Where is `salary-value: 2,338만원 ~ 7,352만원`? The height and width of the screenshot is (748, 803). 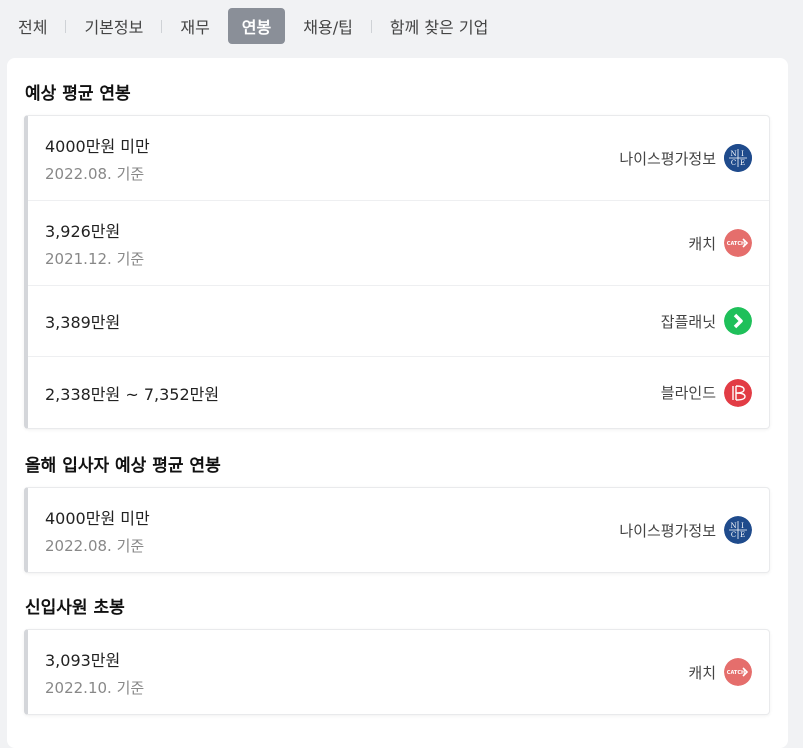 salary-value: 2,338만원 ~ 7,352만원 is located at coordinates (132, 394).